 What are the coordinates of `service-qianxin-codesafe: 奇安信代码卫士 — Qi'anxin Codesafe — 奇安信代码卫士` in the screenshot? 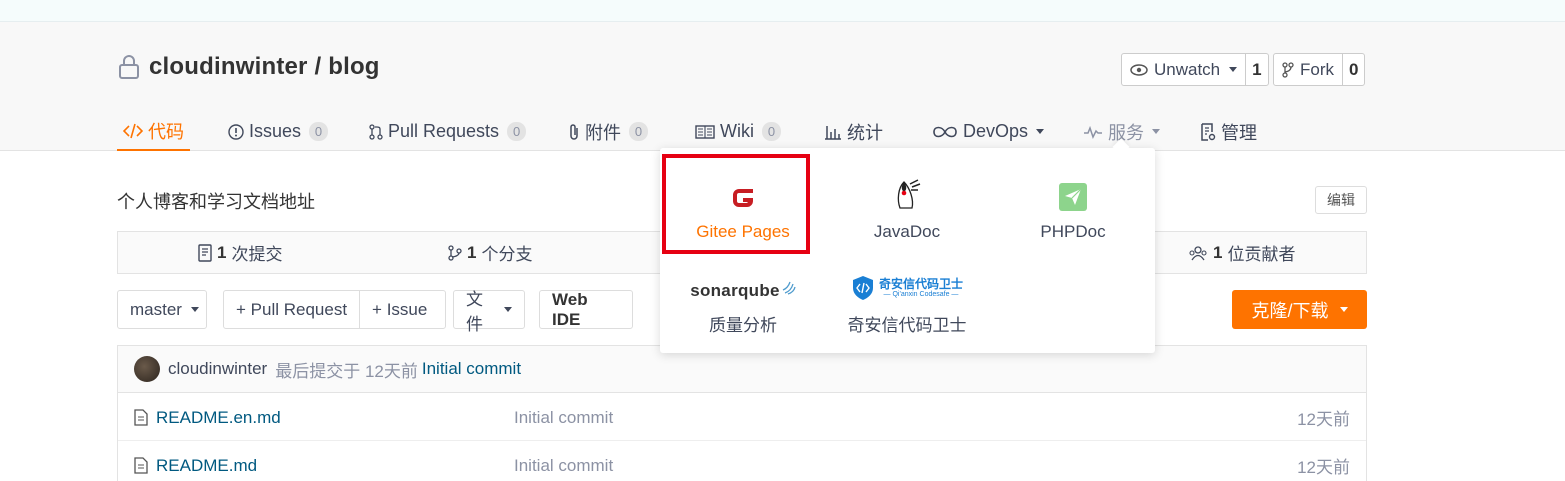 It's located at (907, 298).